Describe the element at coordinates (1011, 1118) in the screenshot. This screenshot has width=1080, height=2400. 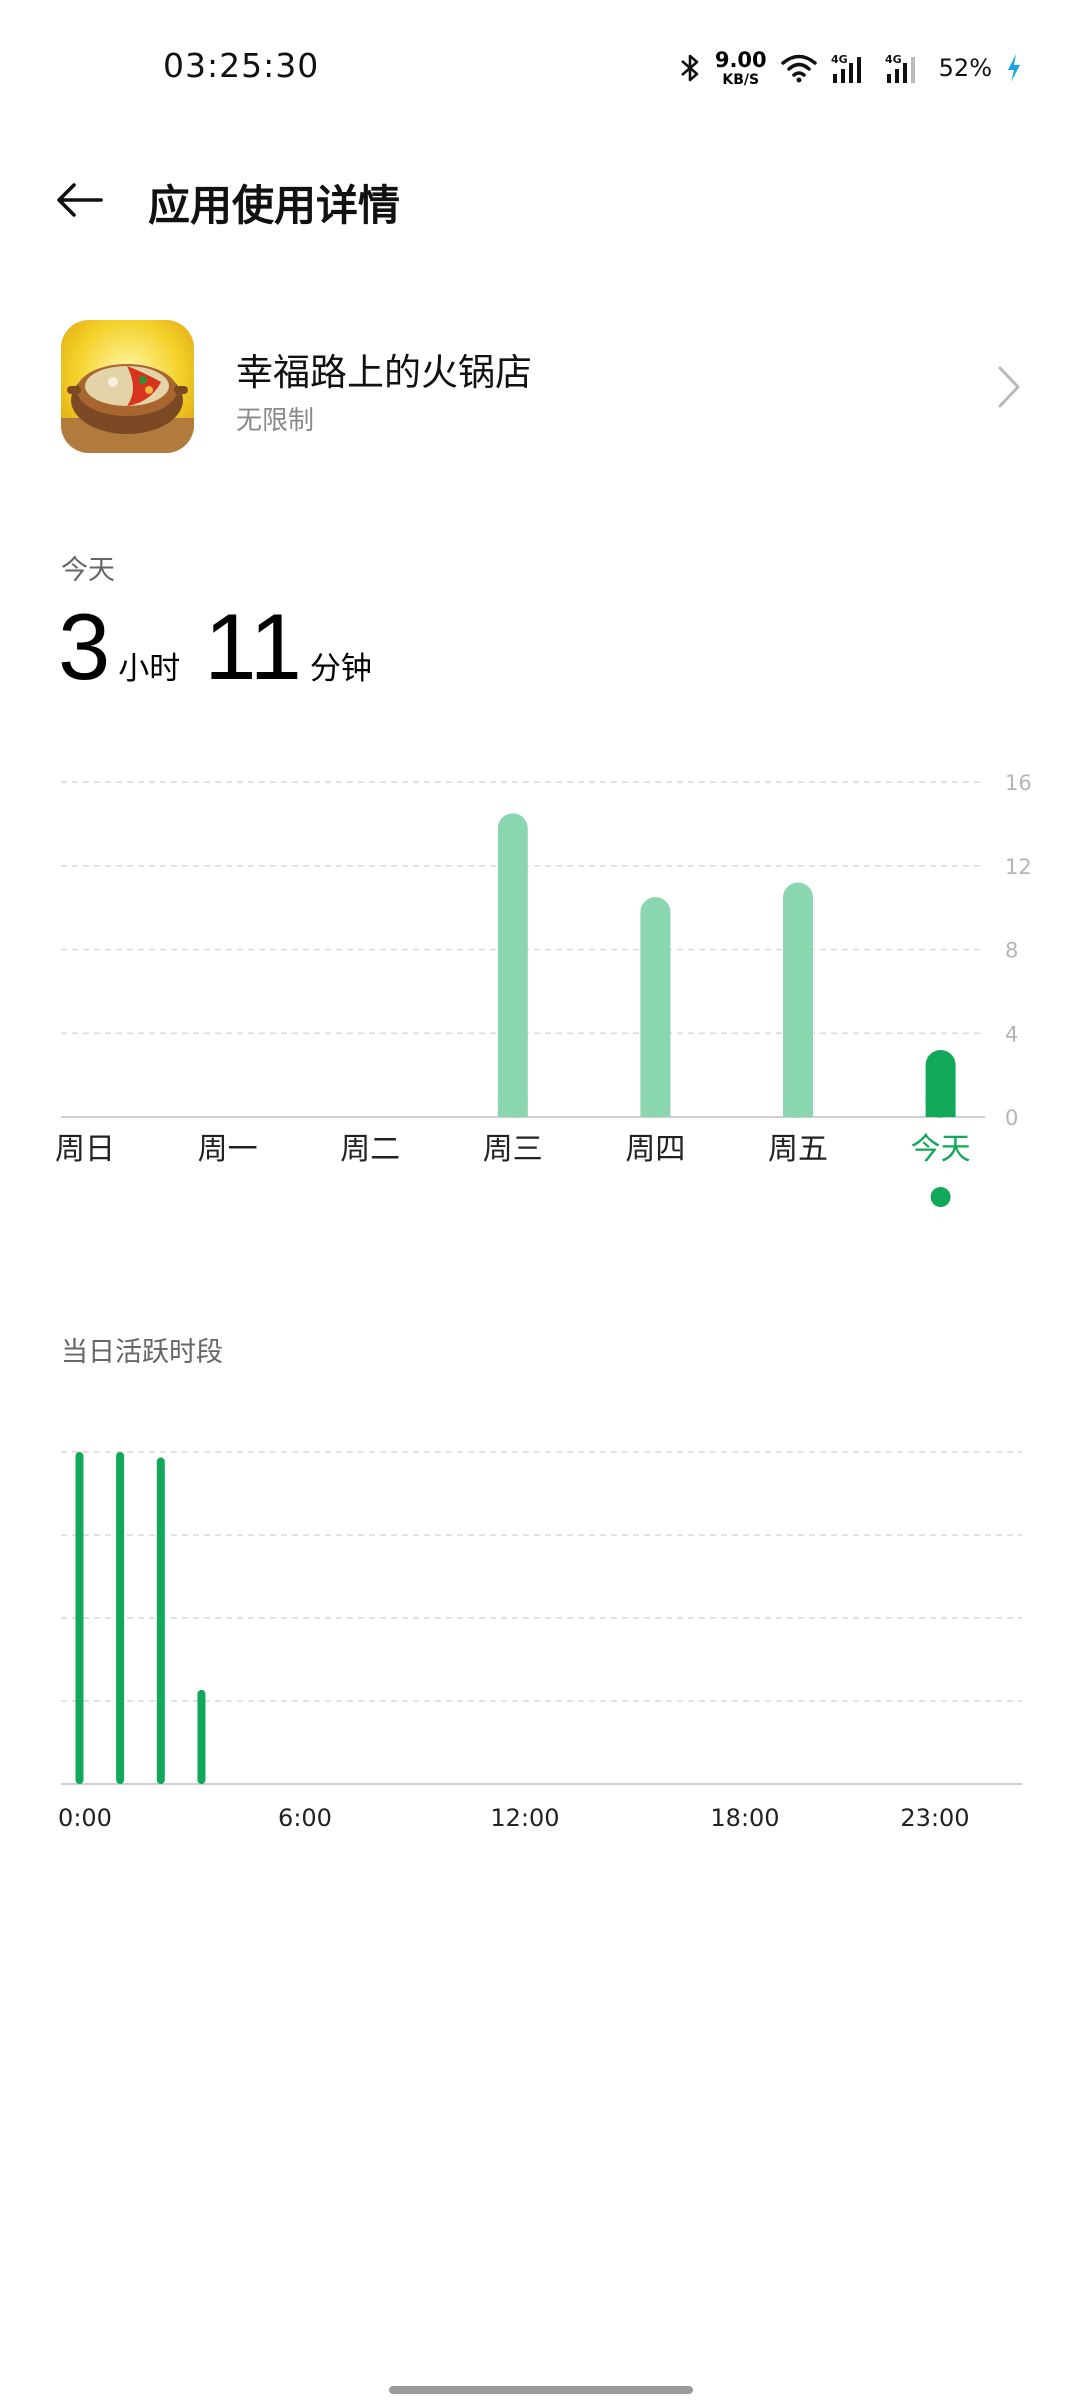
I see `y-tick-label: 0` at that location.